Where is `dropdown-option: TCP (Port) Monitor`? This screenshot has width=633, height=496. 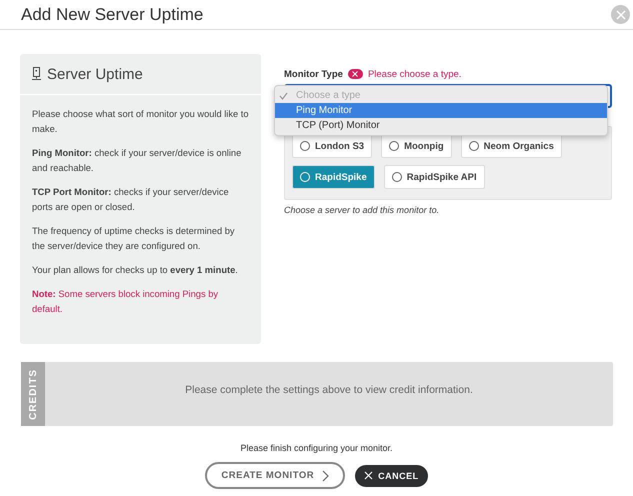
dropdown-option: TCP (Port) Monitor is located at coordinates (441, 125).